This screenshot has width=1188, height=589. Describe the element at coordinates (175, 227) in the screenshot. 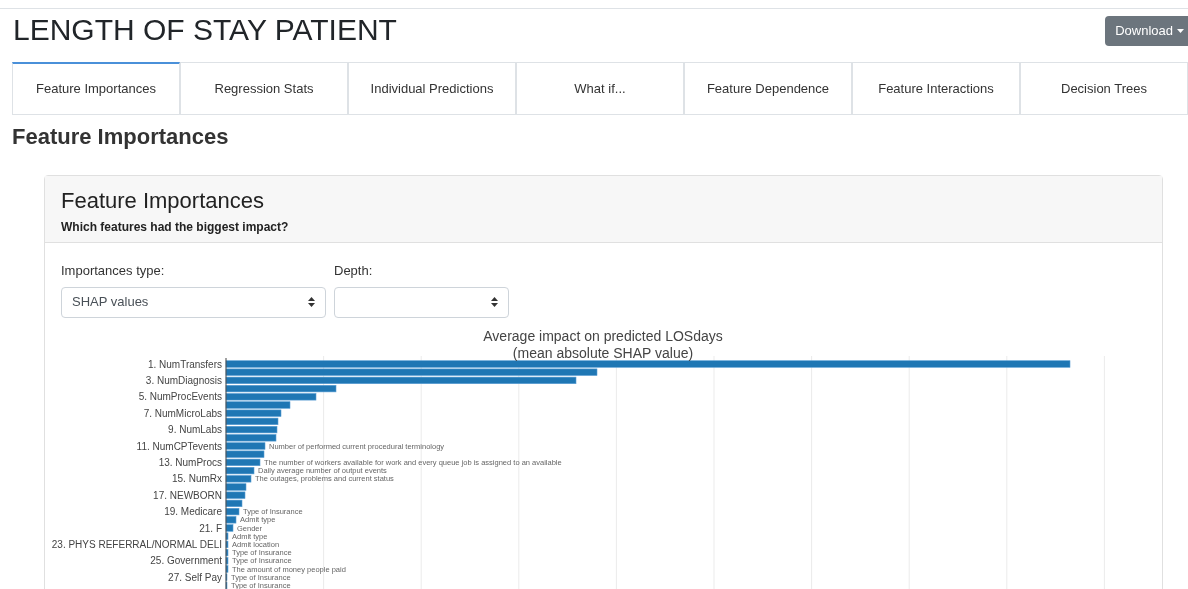

I see `card-subtitle: Which features had the biggest impact?` at that location.